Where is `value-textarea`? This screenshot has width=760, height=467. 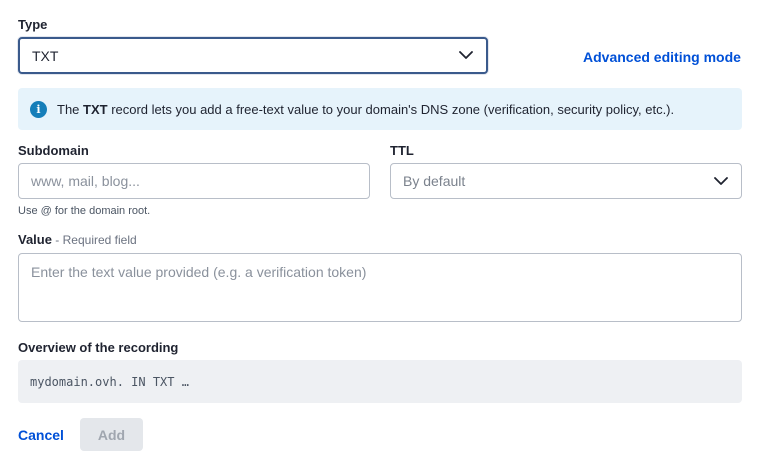
value-textarea is located at coordinates (380, 287).